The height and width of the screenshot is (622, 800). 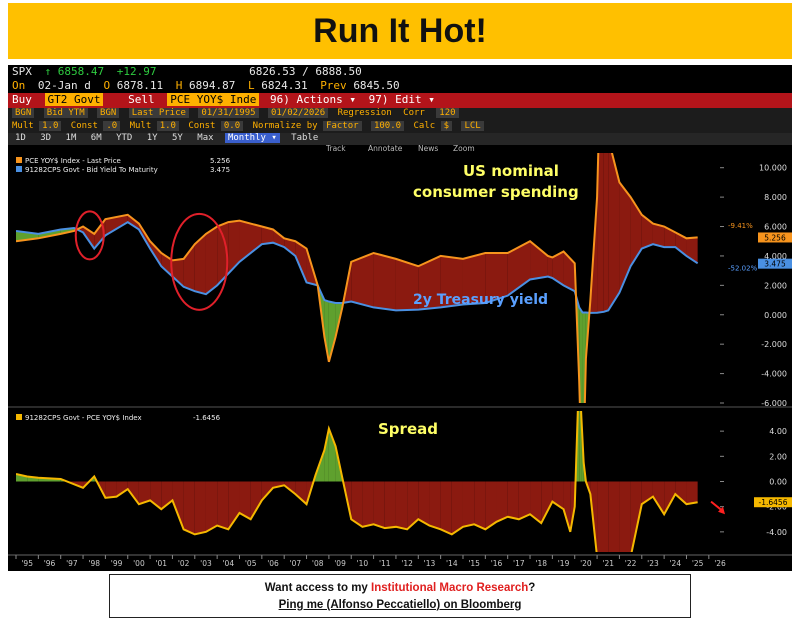 What do you see at coordinates (698, 563) in the screenshot?
I see `x-tick-label: '25` at bounding box center [698, 563].